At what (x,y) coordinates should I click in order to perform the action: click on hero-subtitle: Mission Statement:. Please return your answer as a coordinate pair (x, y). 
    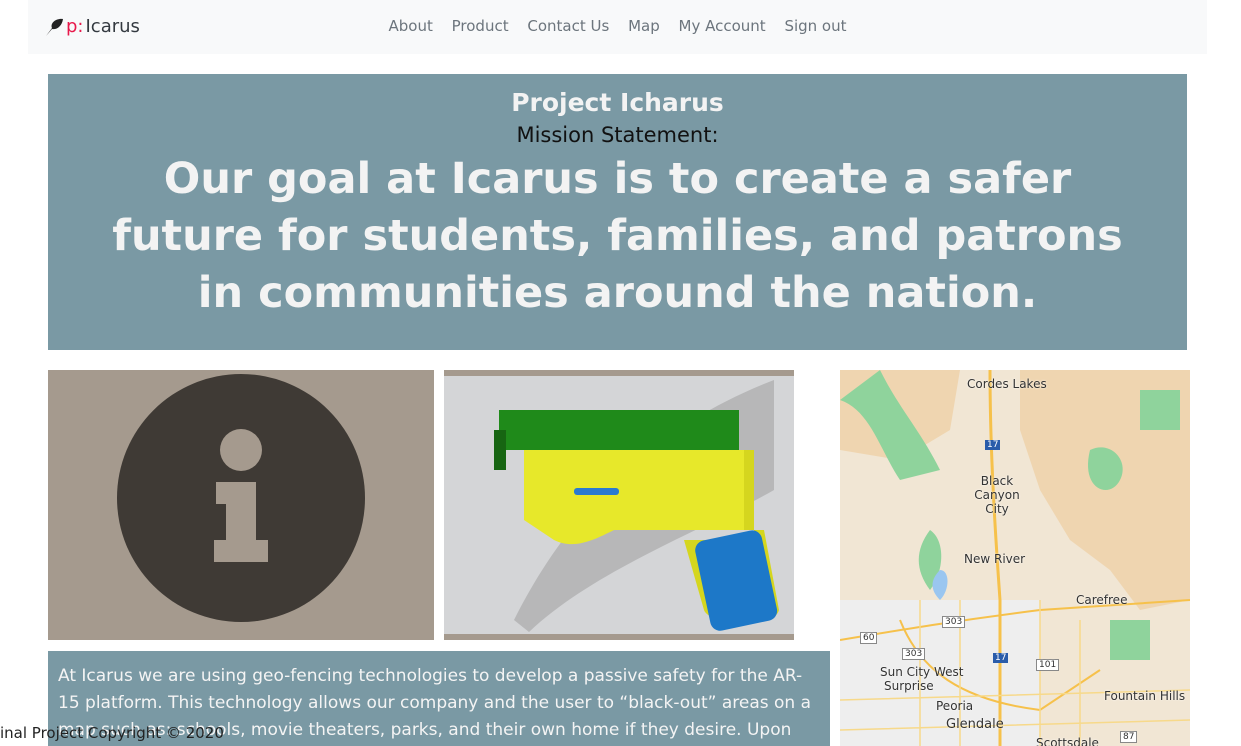
    Looking at the image, I should click on (617, 135).